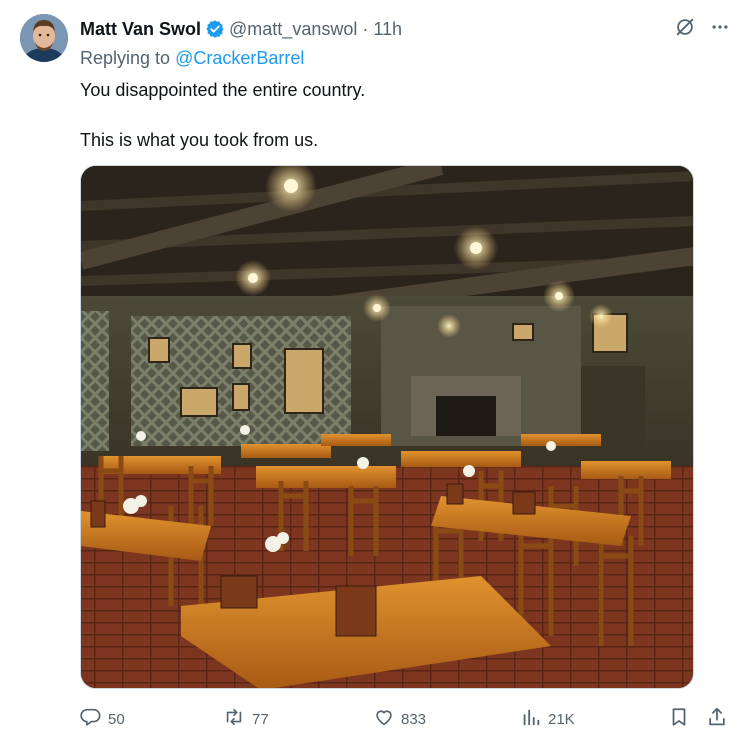 Image resolution: width=744 pixels, height=749 pixels. What do you see at coordinates (685, 29) in the screenshot?
I see `grok-icon` at bounding box center [685, 29].